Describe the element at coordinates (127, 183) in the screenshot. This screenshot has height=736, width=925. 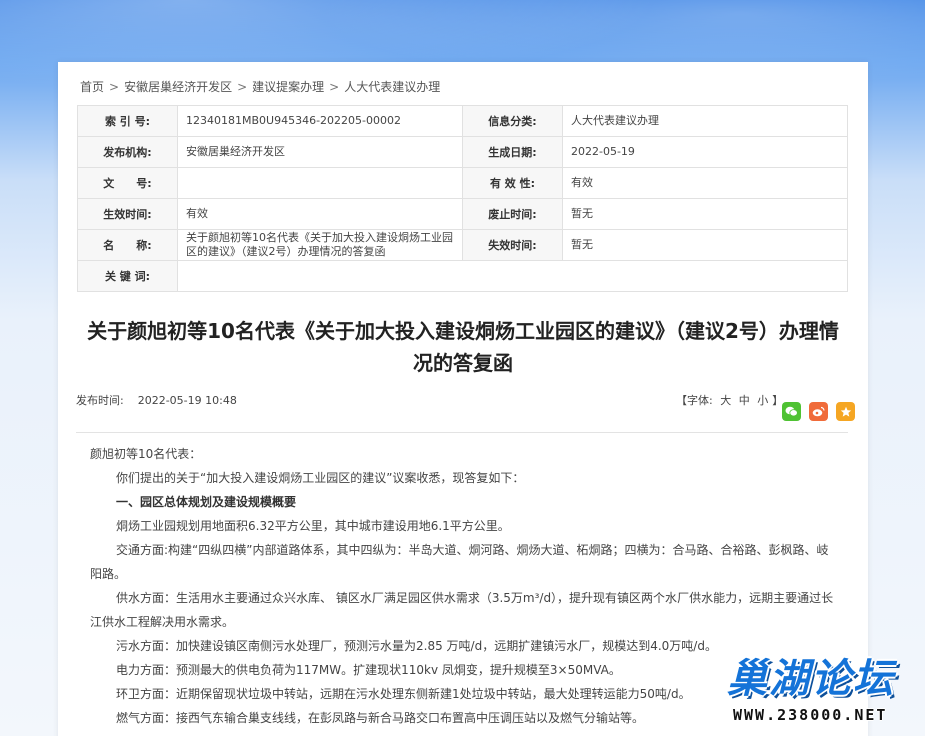
I see `metadata-label: 文 号:` at that location.